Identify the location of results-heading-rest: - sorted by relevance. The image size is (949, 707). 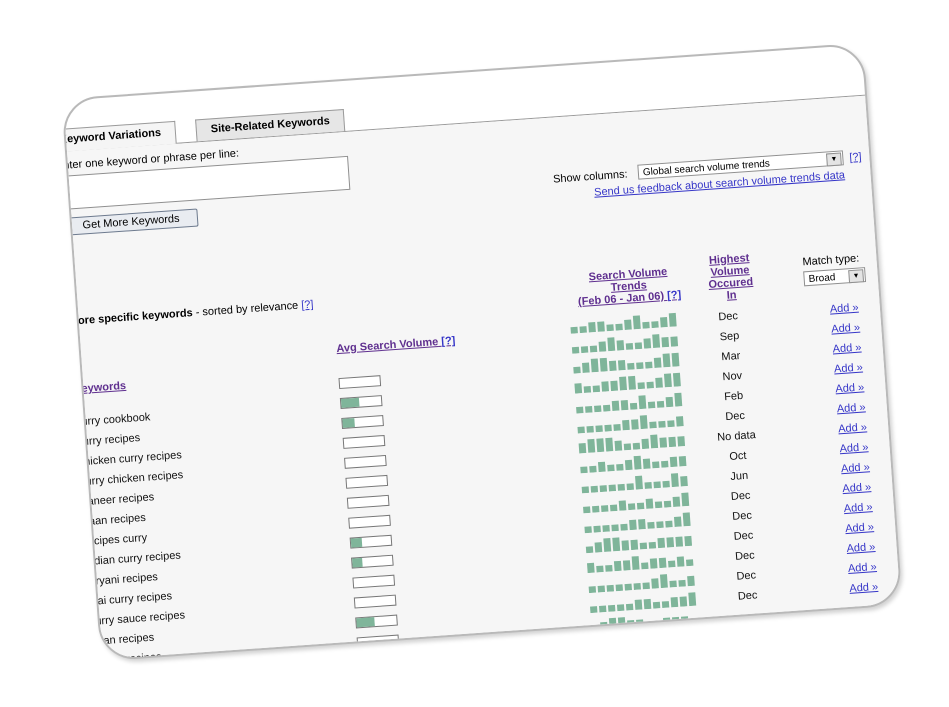
(247, 309).